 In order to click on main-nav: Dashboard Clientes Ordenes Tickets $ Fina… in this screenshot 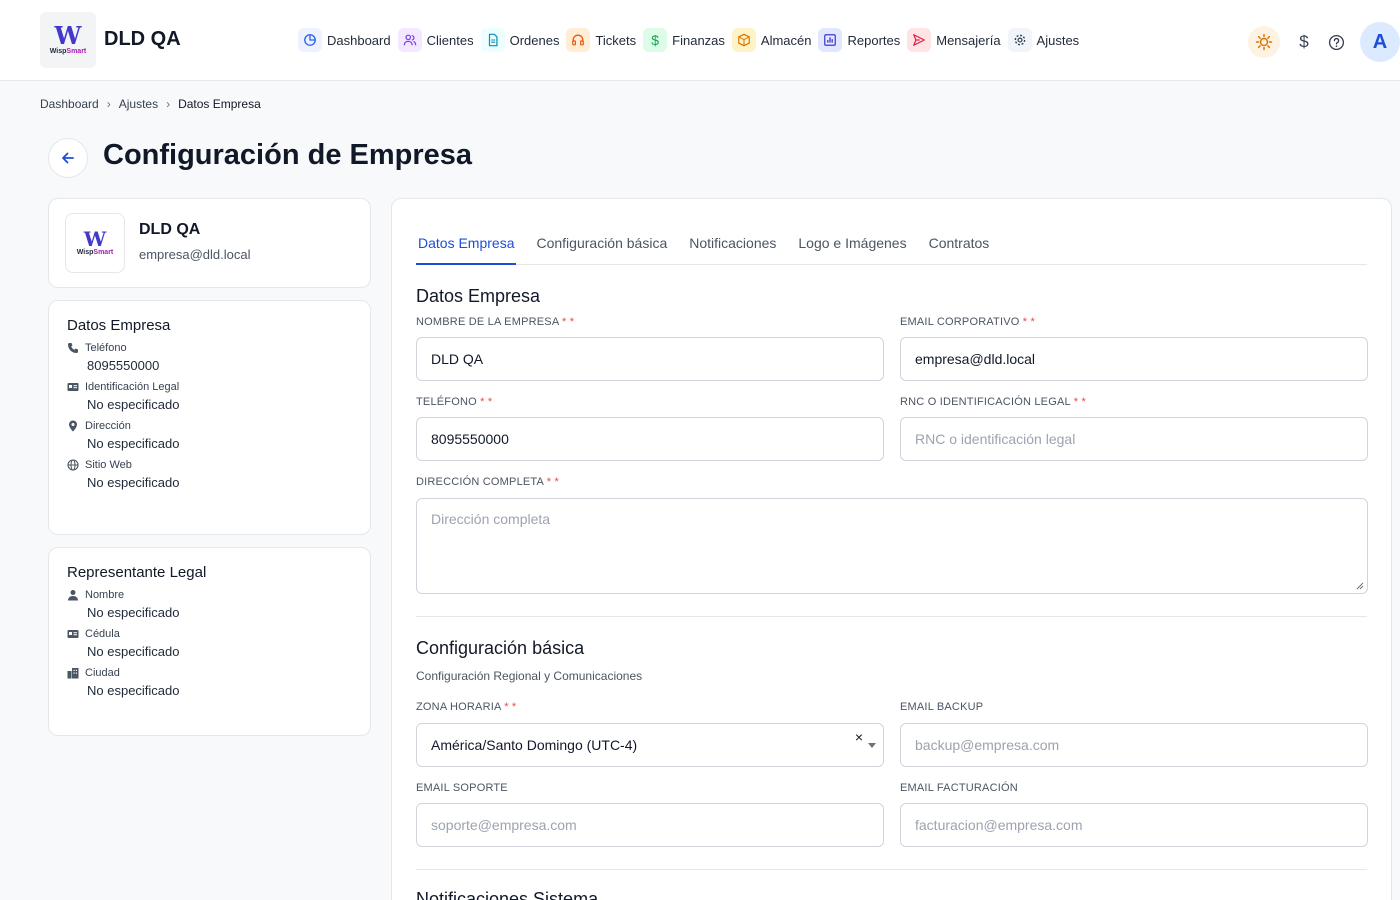, I will do `click(692, 40)`.